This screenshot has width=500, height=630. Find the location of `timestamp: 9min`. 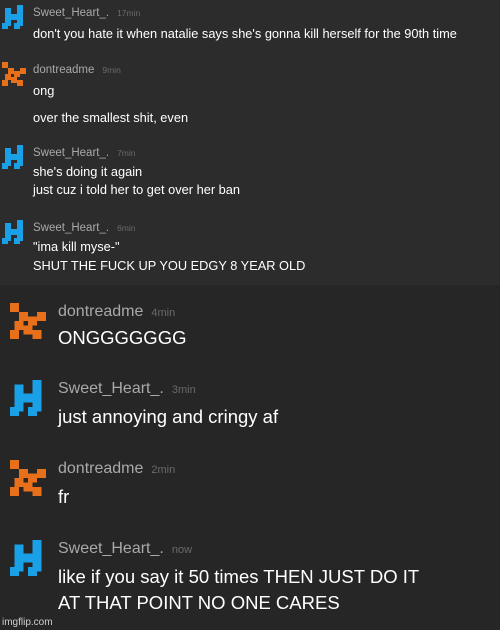

timestamp: 9min is located at coordinates (111, 70).